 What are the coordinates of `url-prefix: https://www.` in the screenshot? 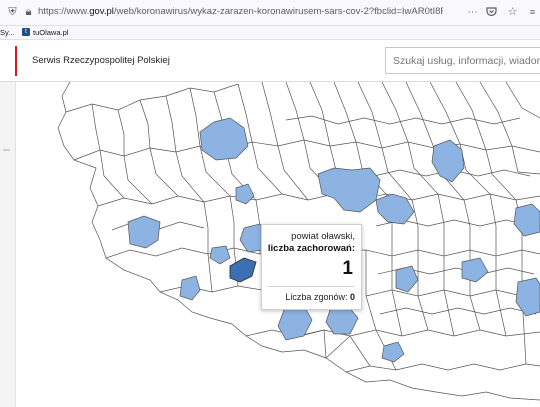 It's located at (64, 11).